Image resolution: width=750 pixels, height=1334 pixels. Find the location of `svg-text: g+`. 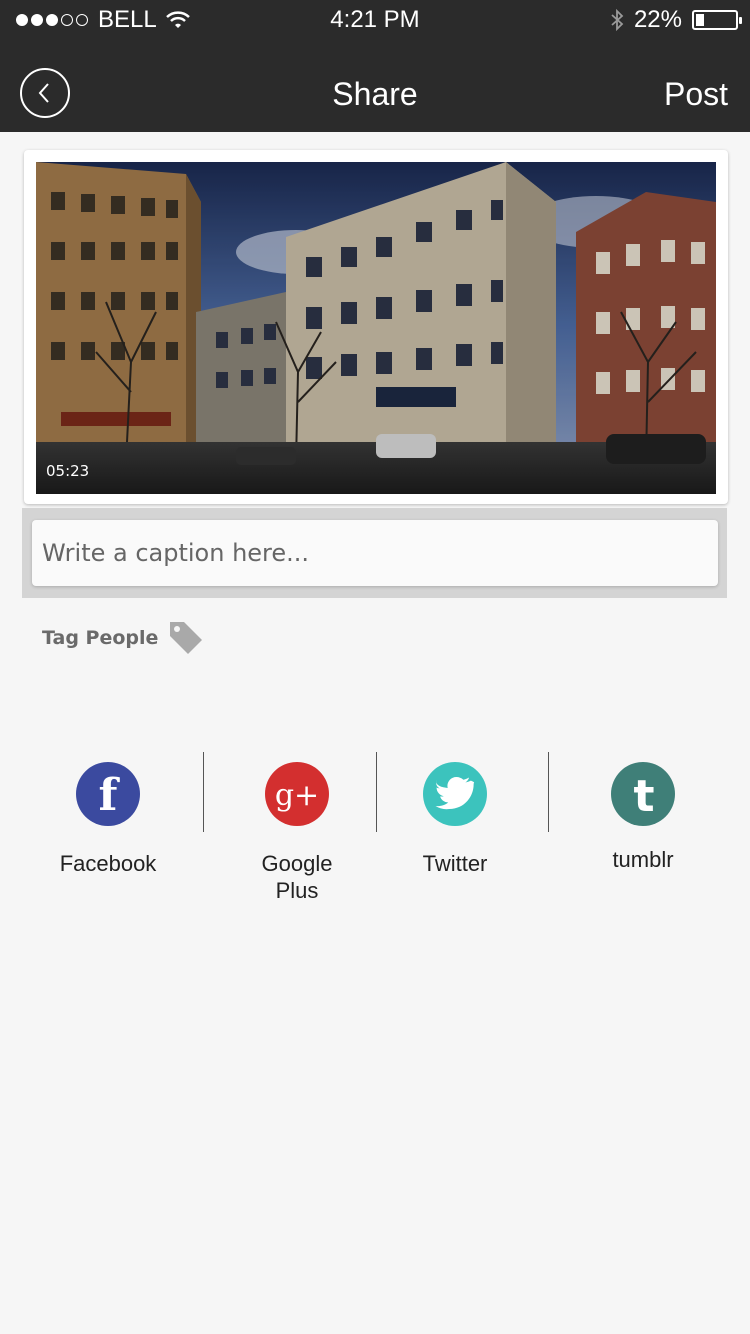

svg-text: g+ is located at coordinates (297, 795).